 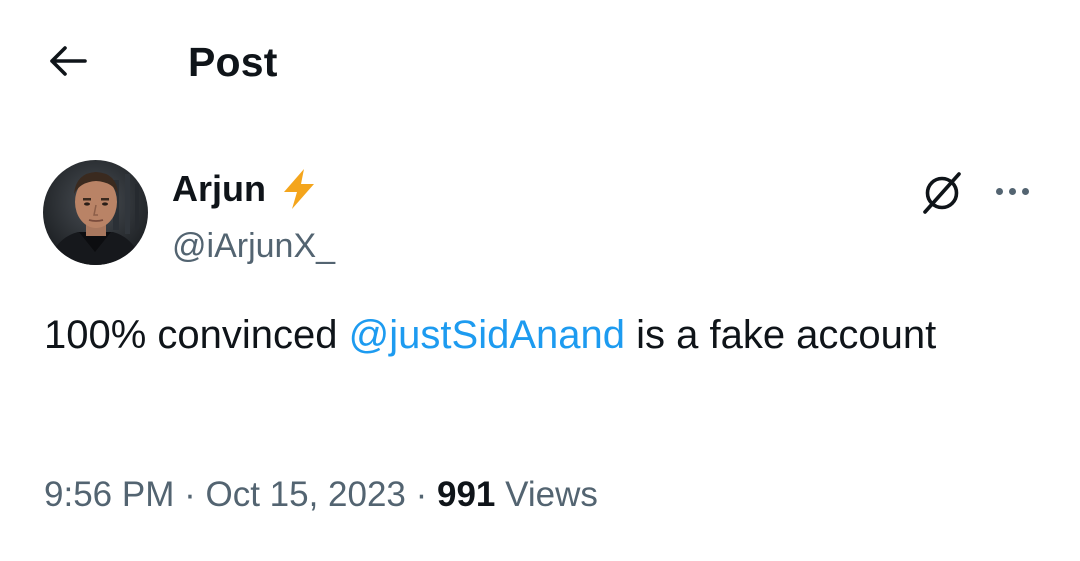 What do you see at coordinates (95, 212) in the screenshot?
I see `avatar` at bounding box center [95, 212].